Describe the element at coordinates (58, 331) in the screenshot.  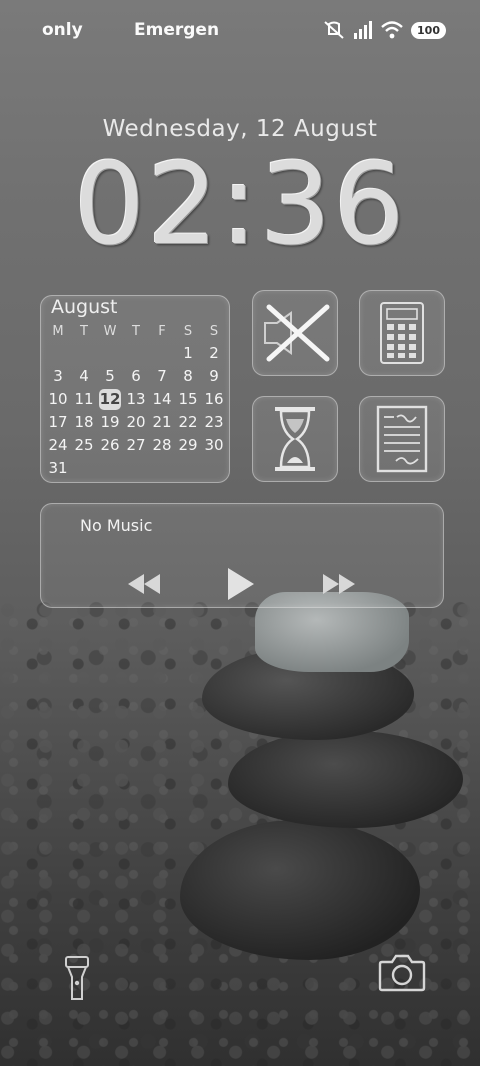
I see `calendar-weekday: M` at that location.